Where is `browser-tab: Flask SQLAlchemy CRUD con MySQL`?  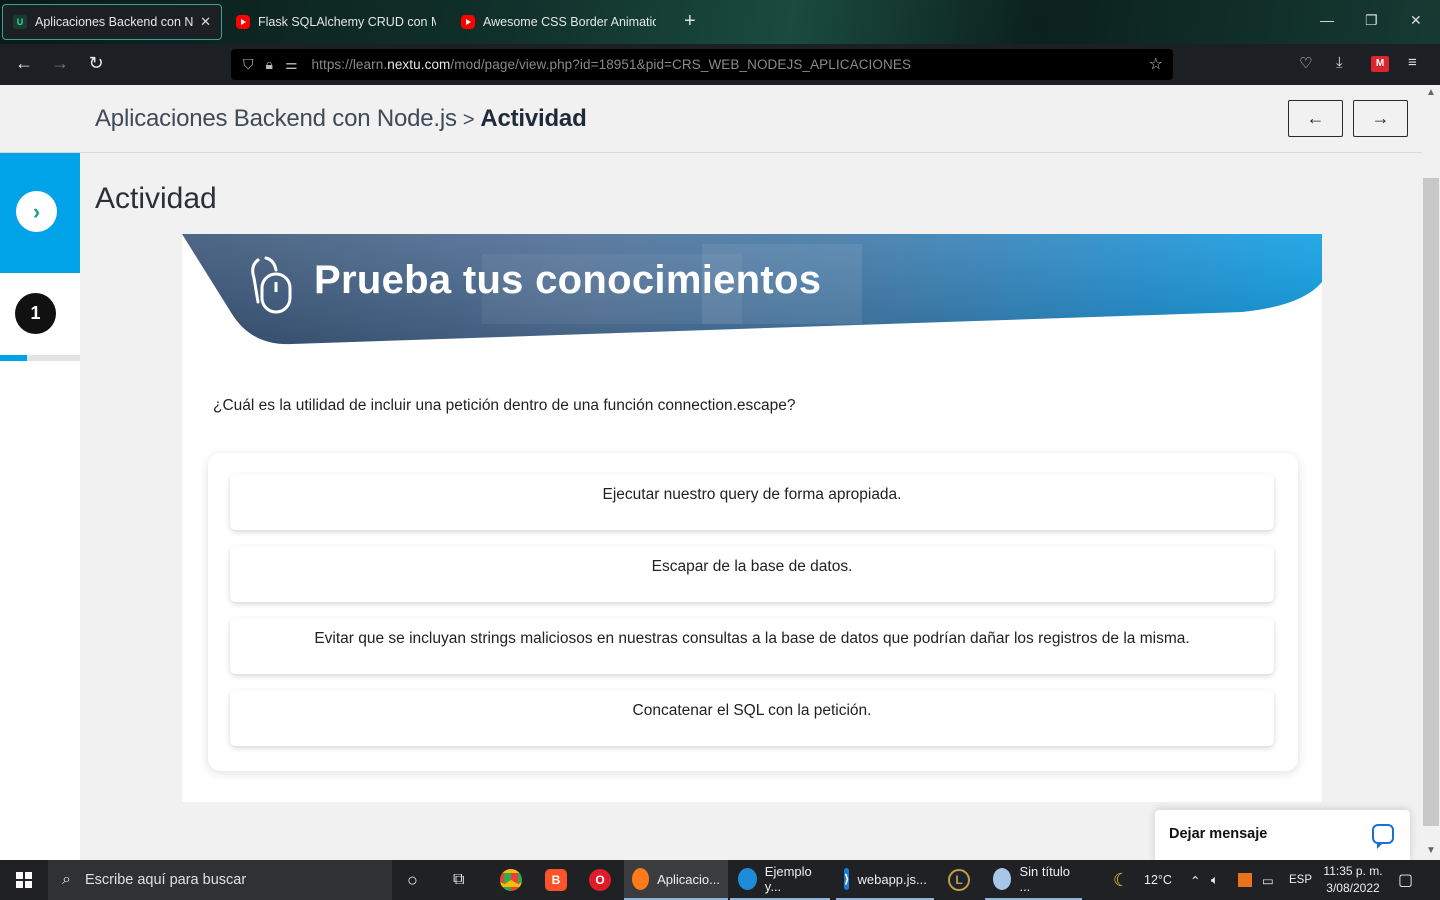 browser-tab: Flask SQLAlchemy CRUD con MySQL is located at coordinates (336, 22).